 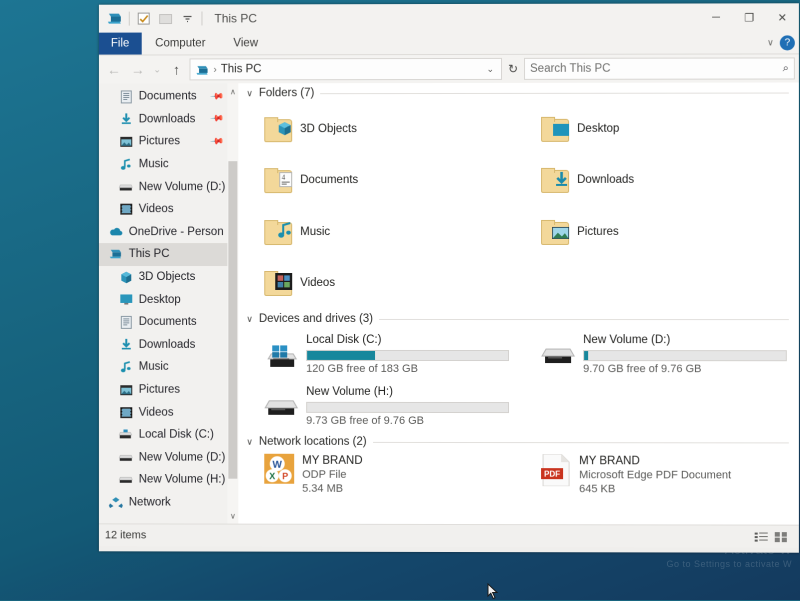 What do you see at coordinates (126, 367) in the screenshot?
I see `music-icon` at bounding box center [126, 367].